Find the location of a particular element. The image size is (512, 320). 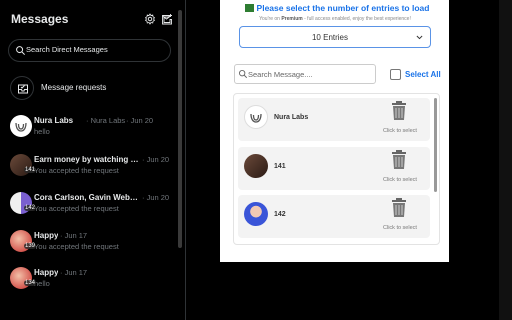

list-scrollbar is located at coordinates (435, 145).